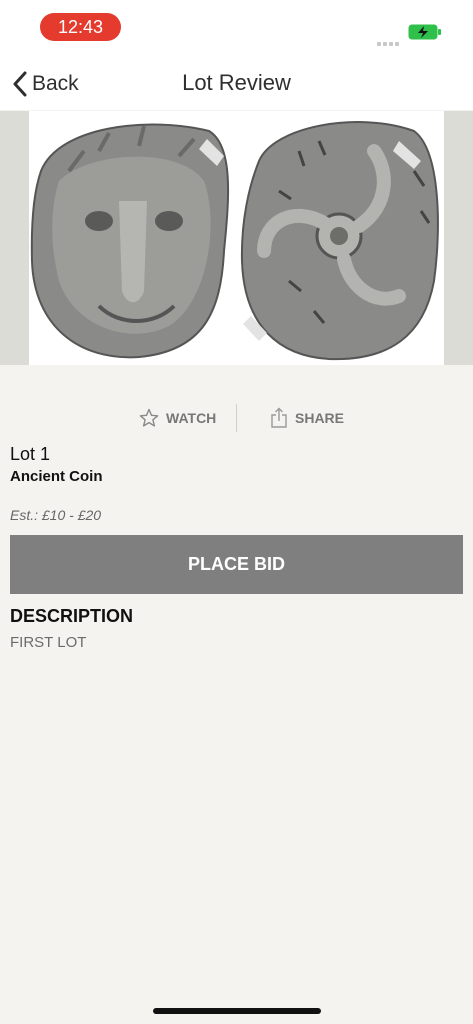  Describe the element at coordinates (191, 418) in the screenshot. I see `watch-label: WATCH` at that location.